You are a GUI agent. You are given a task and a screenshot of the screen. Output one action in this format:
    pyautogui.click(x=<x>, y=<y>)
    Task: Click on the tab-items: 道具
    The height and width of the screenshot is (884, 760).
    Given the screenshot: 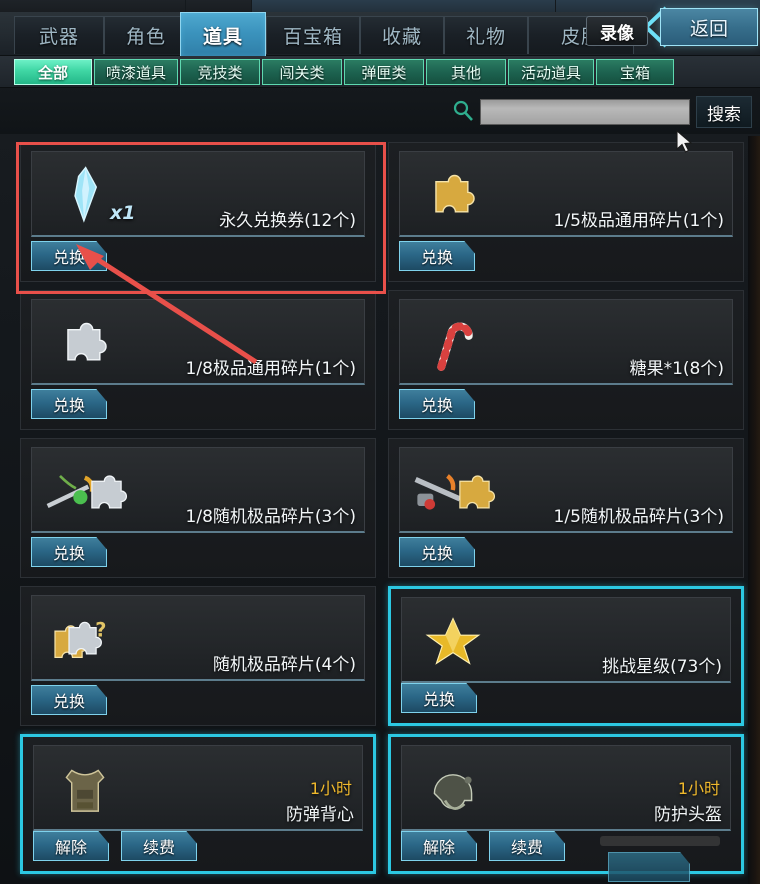 What is the action you would take?
    pyautogui.click(x=223, y=35)
    